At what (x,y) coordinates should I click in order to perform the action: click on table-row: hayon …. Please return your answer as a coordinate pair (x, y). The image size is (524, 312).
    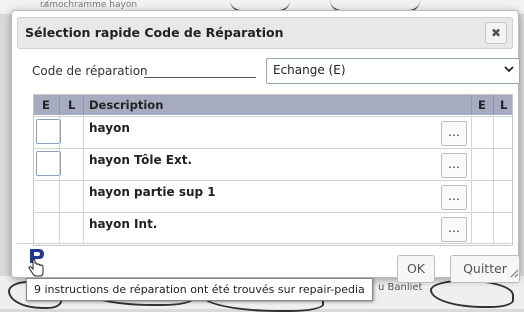
    Looking at the image, I should click on (273, 132).